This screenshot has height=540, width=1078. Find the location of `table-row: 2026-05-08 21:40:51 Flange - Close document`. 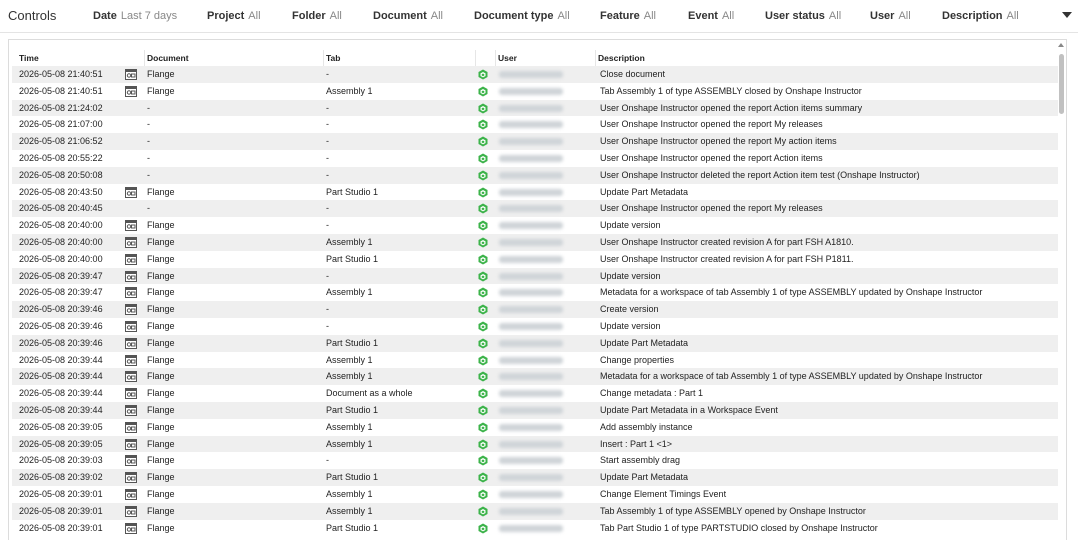

table-row: 2026-05-08 21:40:51 Flange - Close document is located at coordinates (535, 74).